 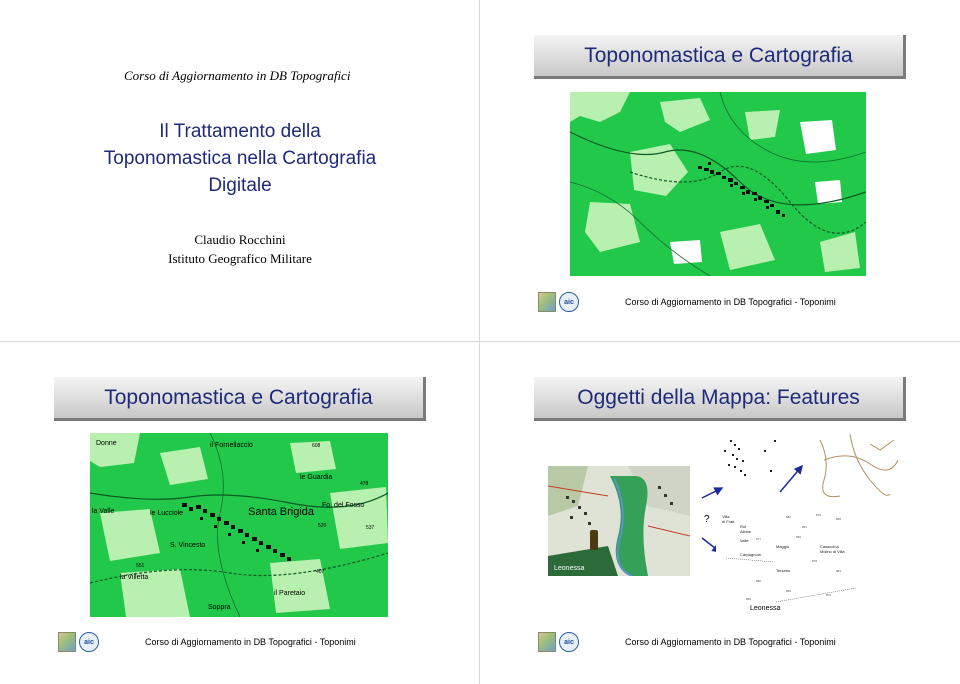 I want to click on height-478: 478, so click(x=364, y=484).